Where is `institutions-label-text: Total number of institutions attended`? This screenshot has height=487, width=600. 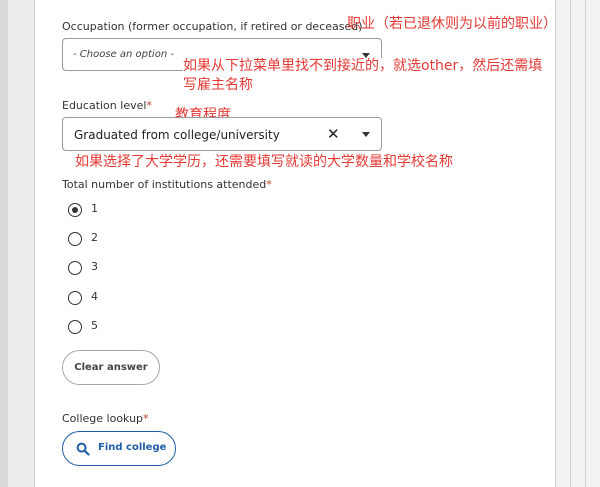 institutions-label-text: Total number of institutions attended is located at coordinates (164, 184).